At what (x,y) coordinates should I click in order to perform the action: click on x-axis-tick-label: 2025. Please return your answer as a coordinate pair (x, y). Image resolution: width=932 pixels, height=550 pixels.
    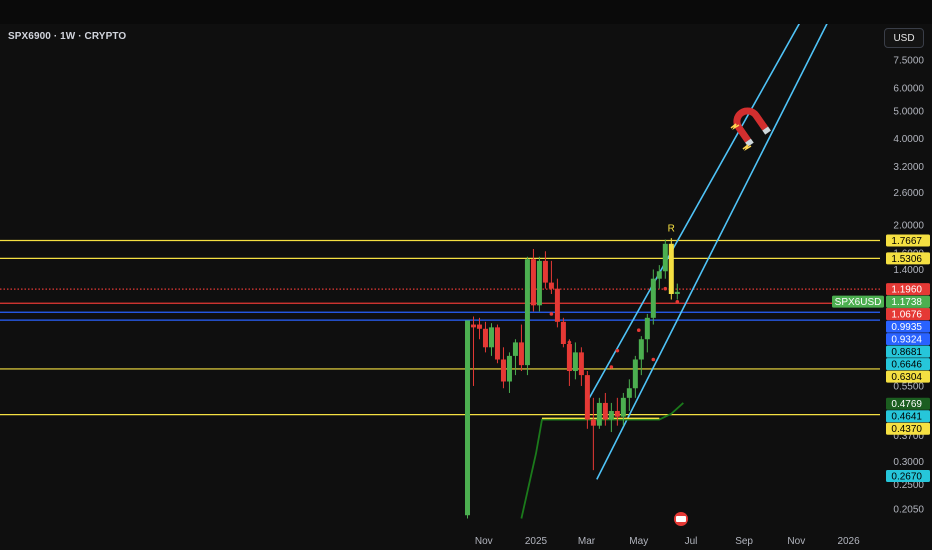
    Looking at the image, I should click on (536, 541).